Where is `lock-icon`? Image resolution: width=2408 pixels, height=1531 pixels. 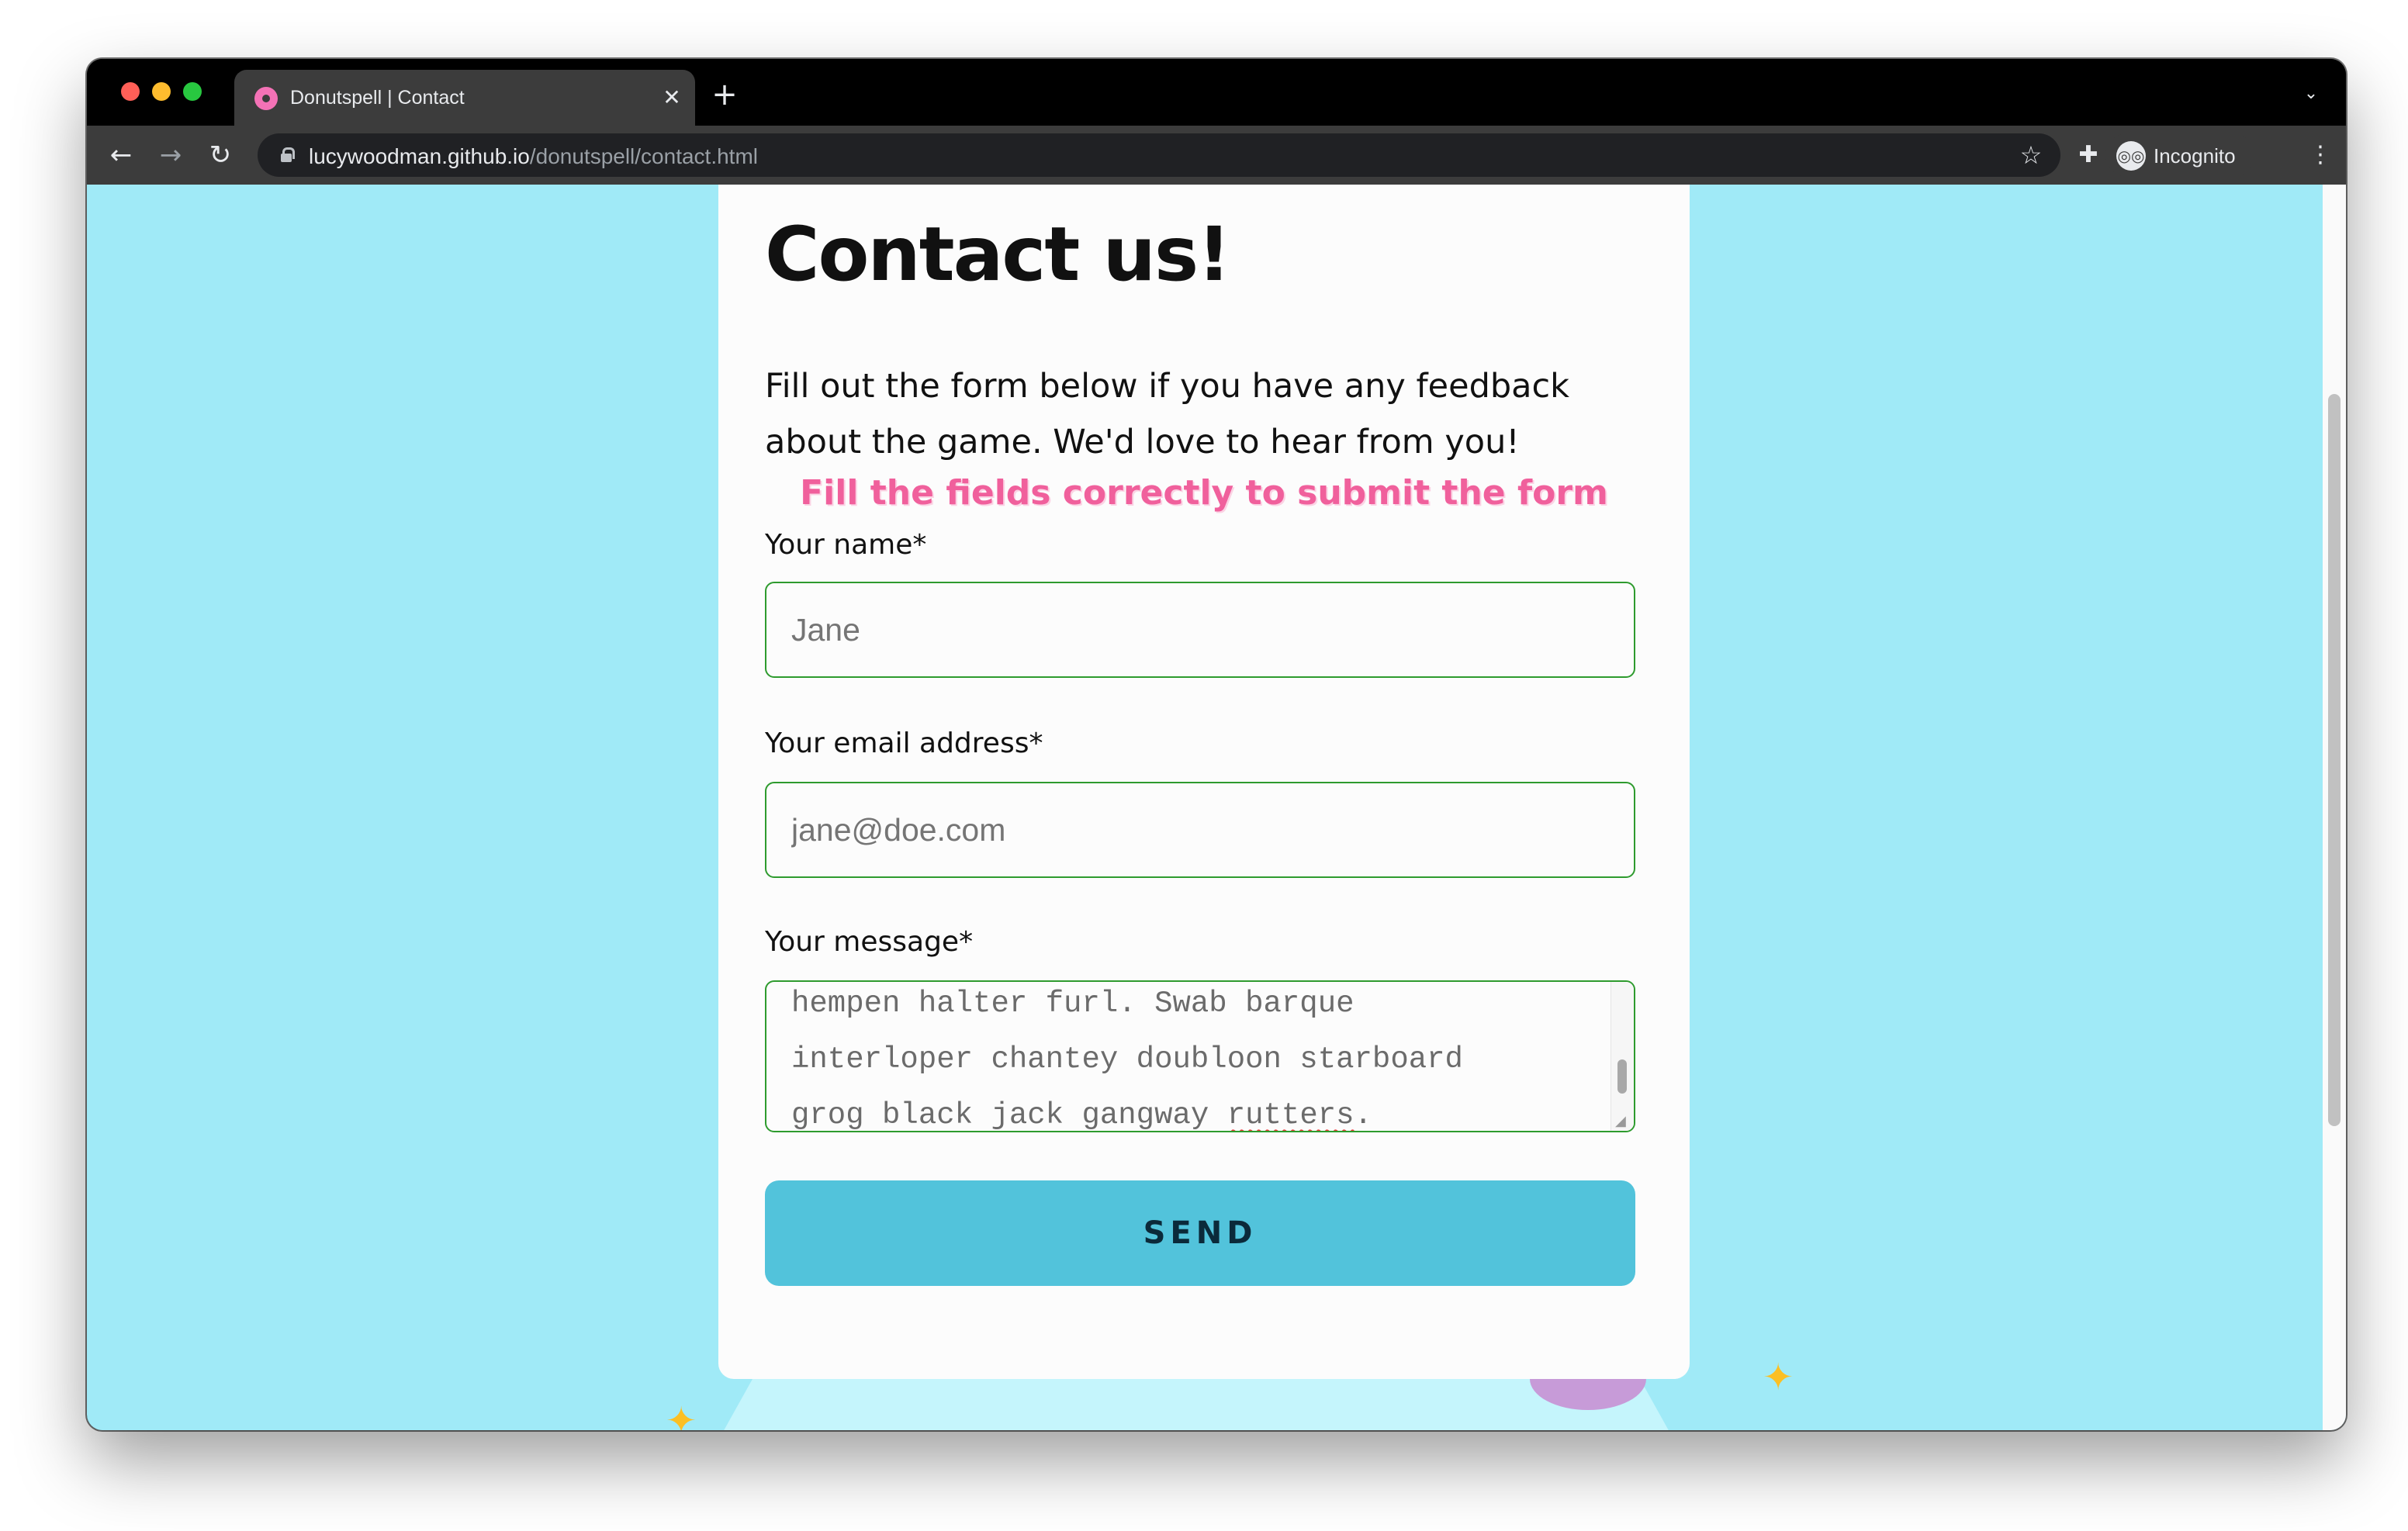
lock-icon is located at coordinates (287, 155).